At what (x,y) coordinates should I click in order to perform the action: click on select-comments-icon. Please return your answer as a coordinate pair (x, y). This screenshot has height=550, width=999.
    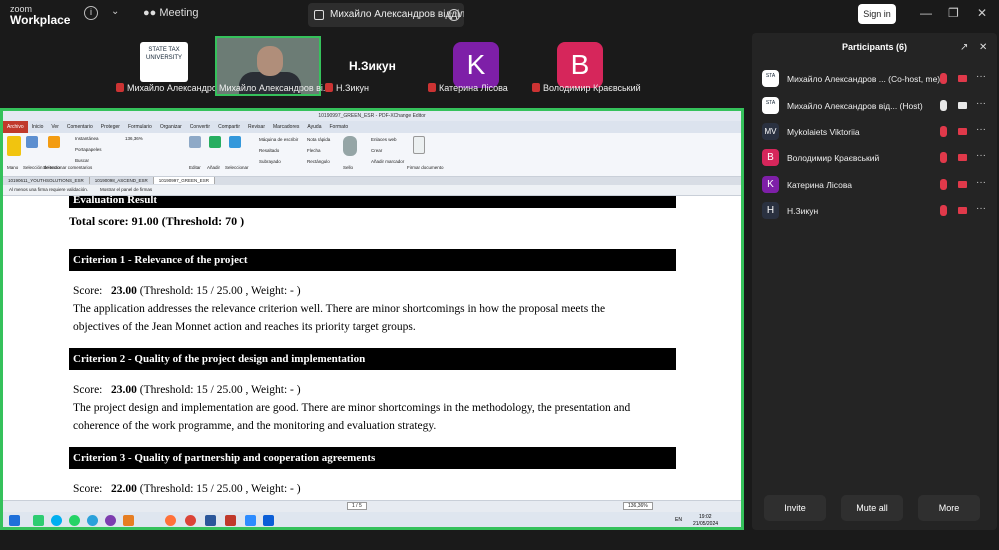
    Looking at the image, I should click on (54, 142).